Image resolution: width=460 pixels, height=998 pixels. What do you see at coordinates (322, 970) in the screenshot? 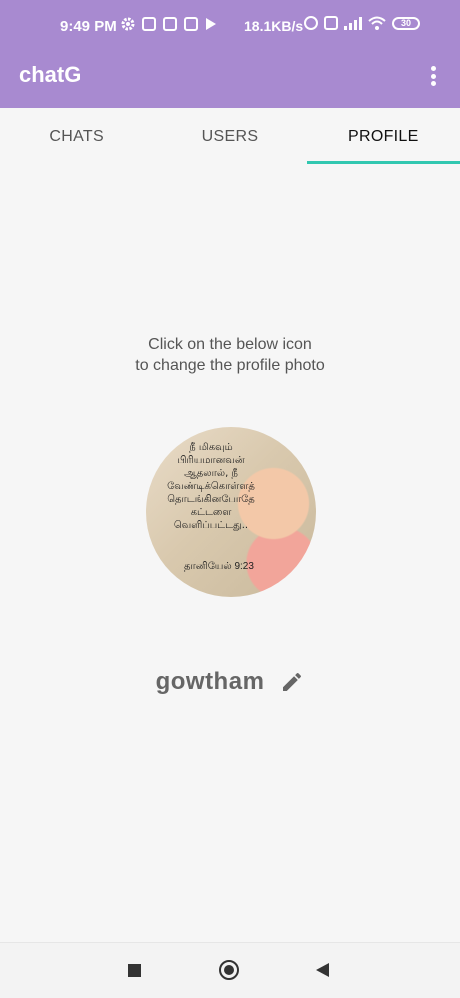
I see `back-icon` at bounding box center [322, 970].